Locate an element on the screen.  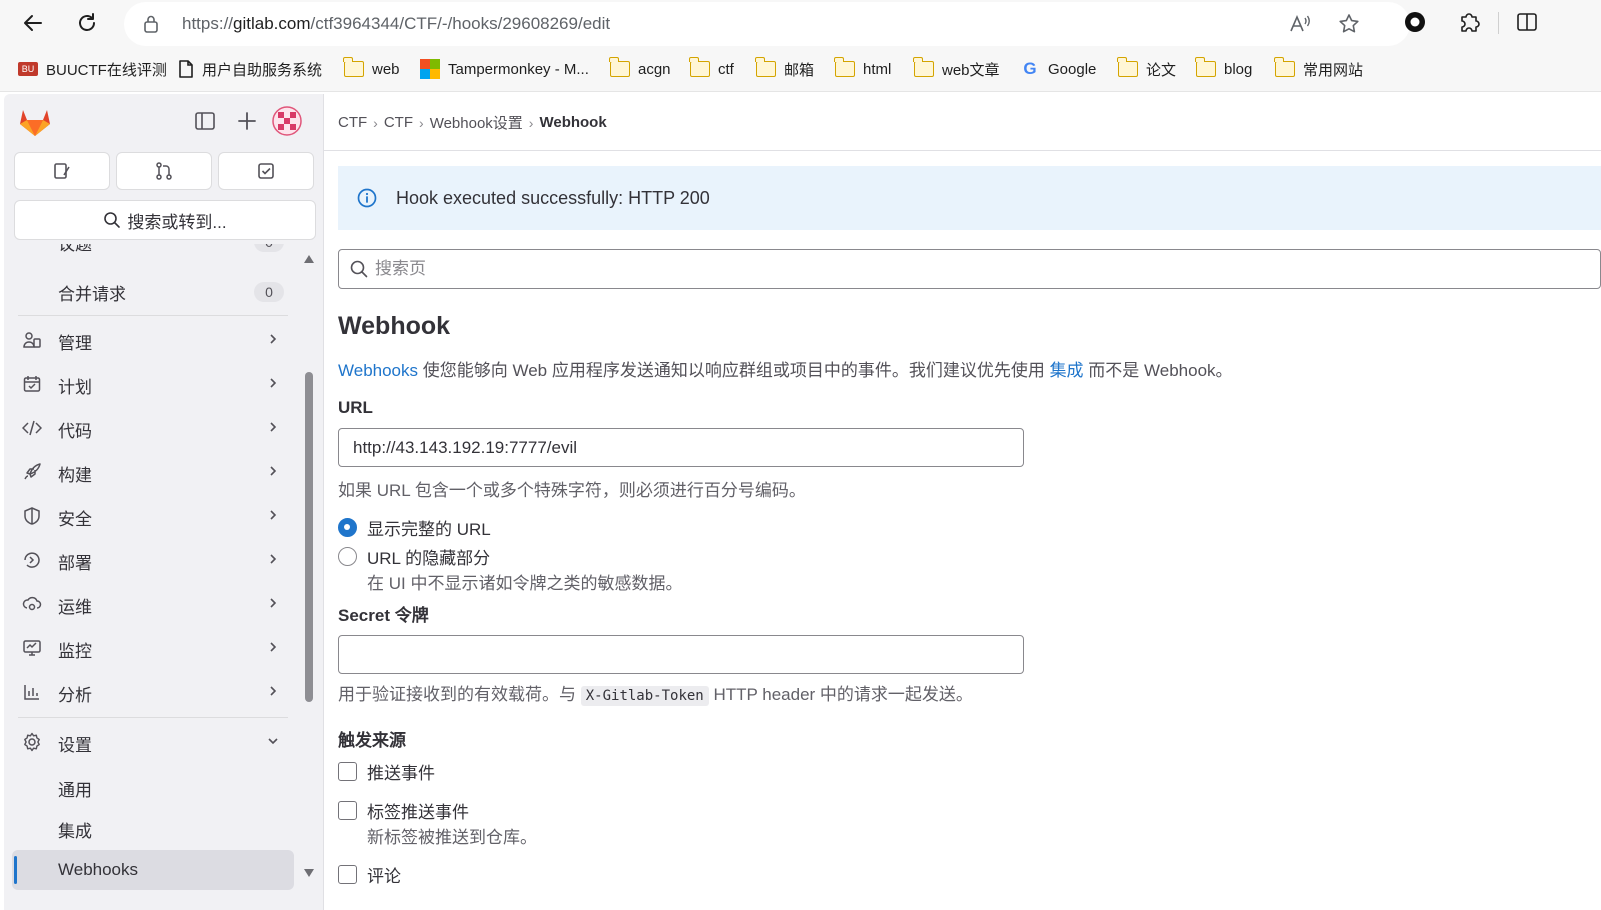
sidebar-divider is located at coordinates (153, 315).